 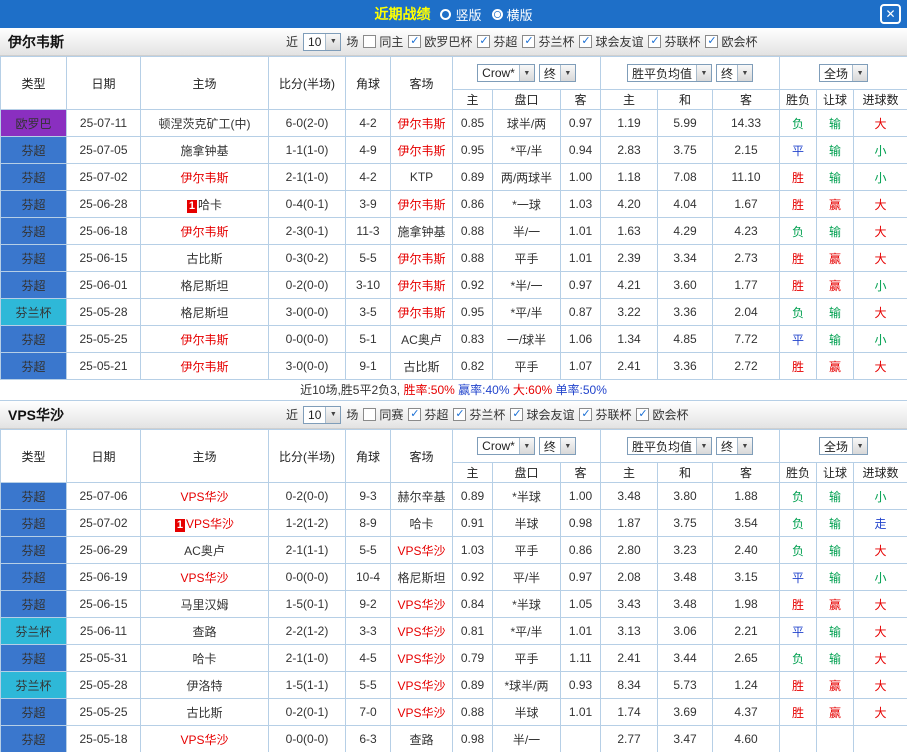 What do you see at coordinates (421, 177) in the screenshot?
I see `team-link: KTP` at bounding box center [421, 177].